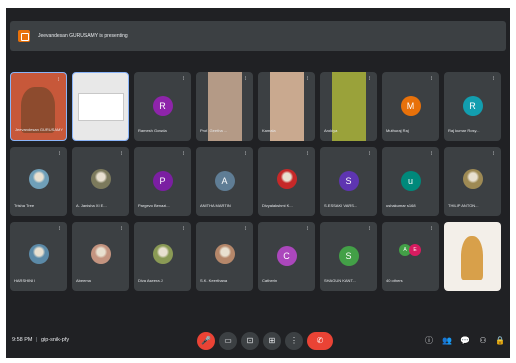 The width and height of the screenshot is (516, 363). I want to click on participant-tile: ⁞, so click(100, 106).